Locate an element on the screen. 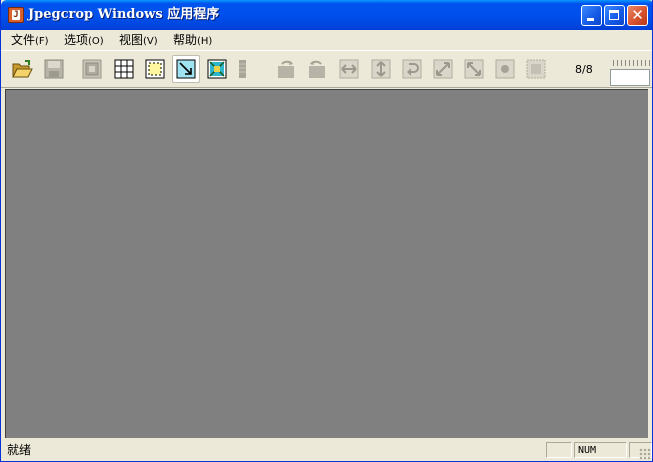 This screenshot has height=462, width=653. grid-icon is located at coordinates (124, 69).